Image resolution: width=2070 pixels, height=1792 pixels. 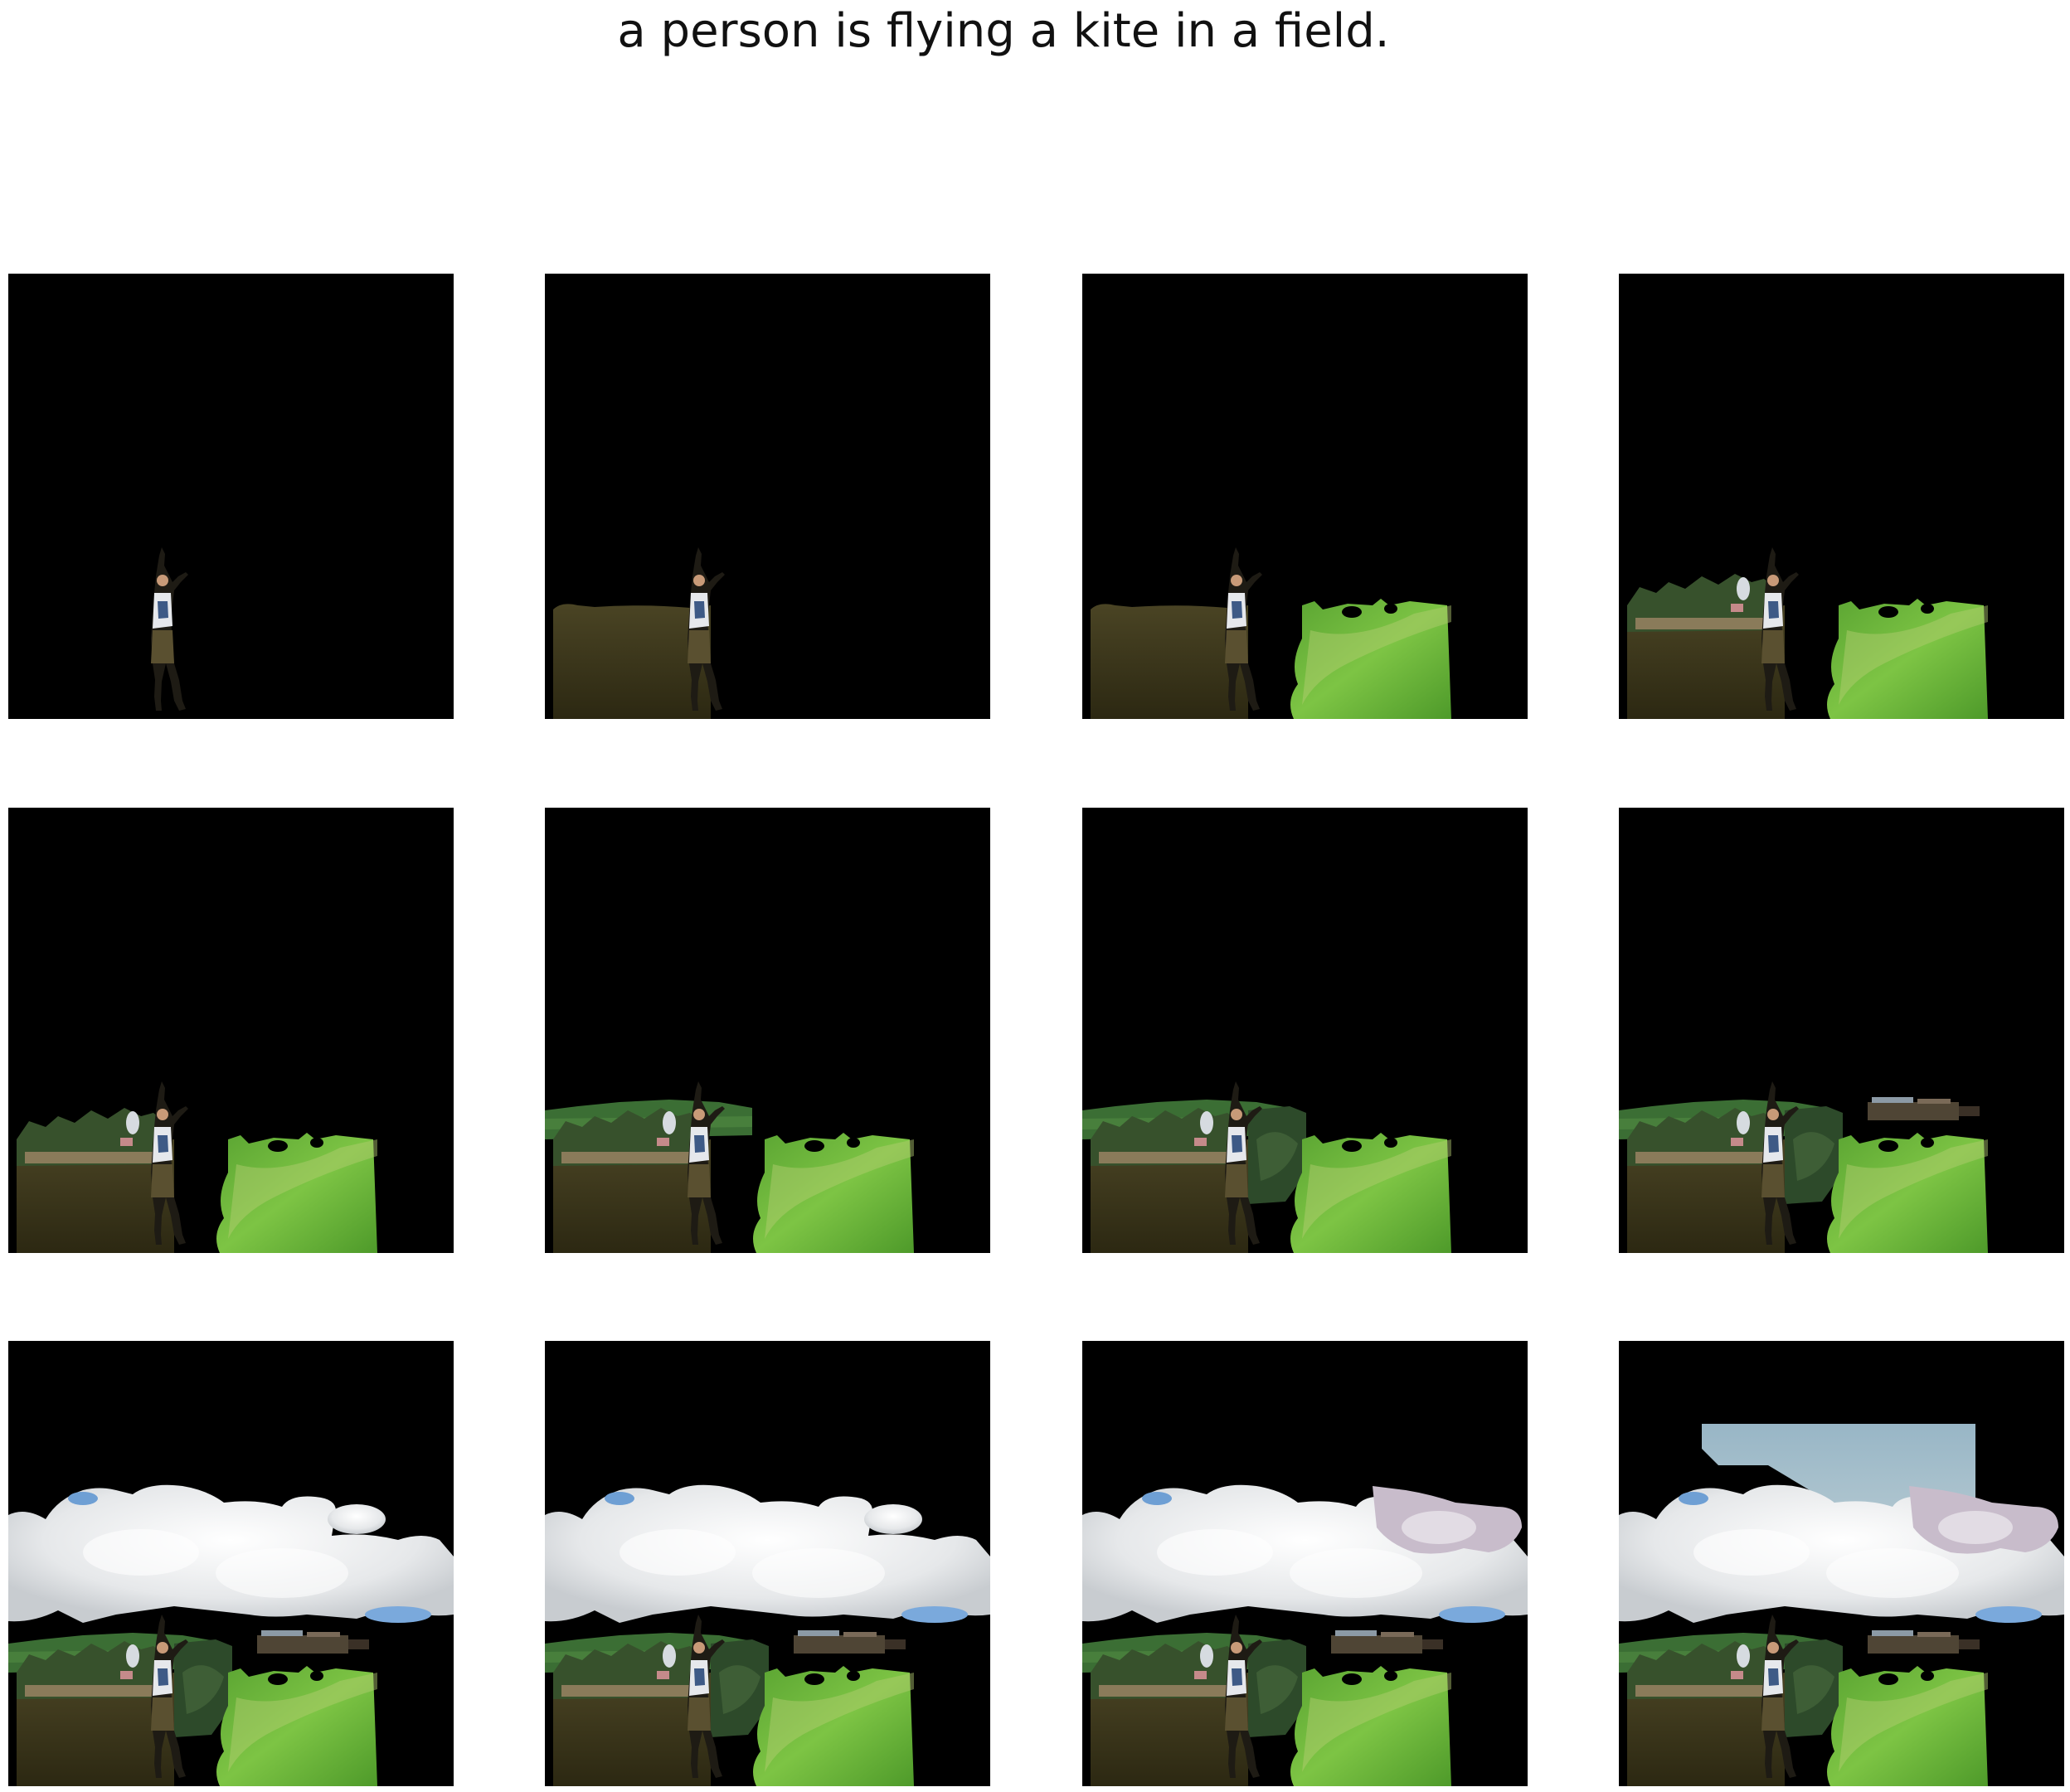 What do you see at coordinates (1004, 31) in the screenshot?
I see `figure-title: a person is flying a kite in a field.` at bounding box center [1004, 31].